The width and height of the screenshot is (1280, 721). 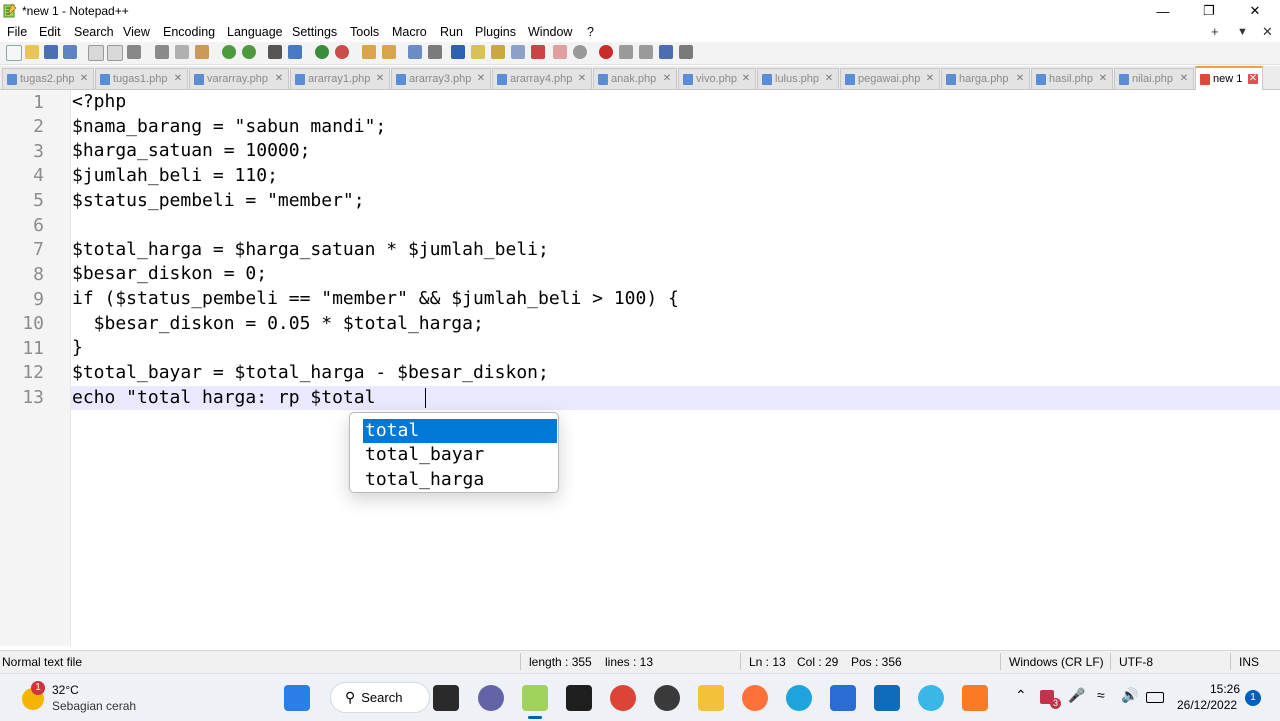 I want to click on chrome-icon, so click(x=623, y=698).